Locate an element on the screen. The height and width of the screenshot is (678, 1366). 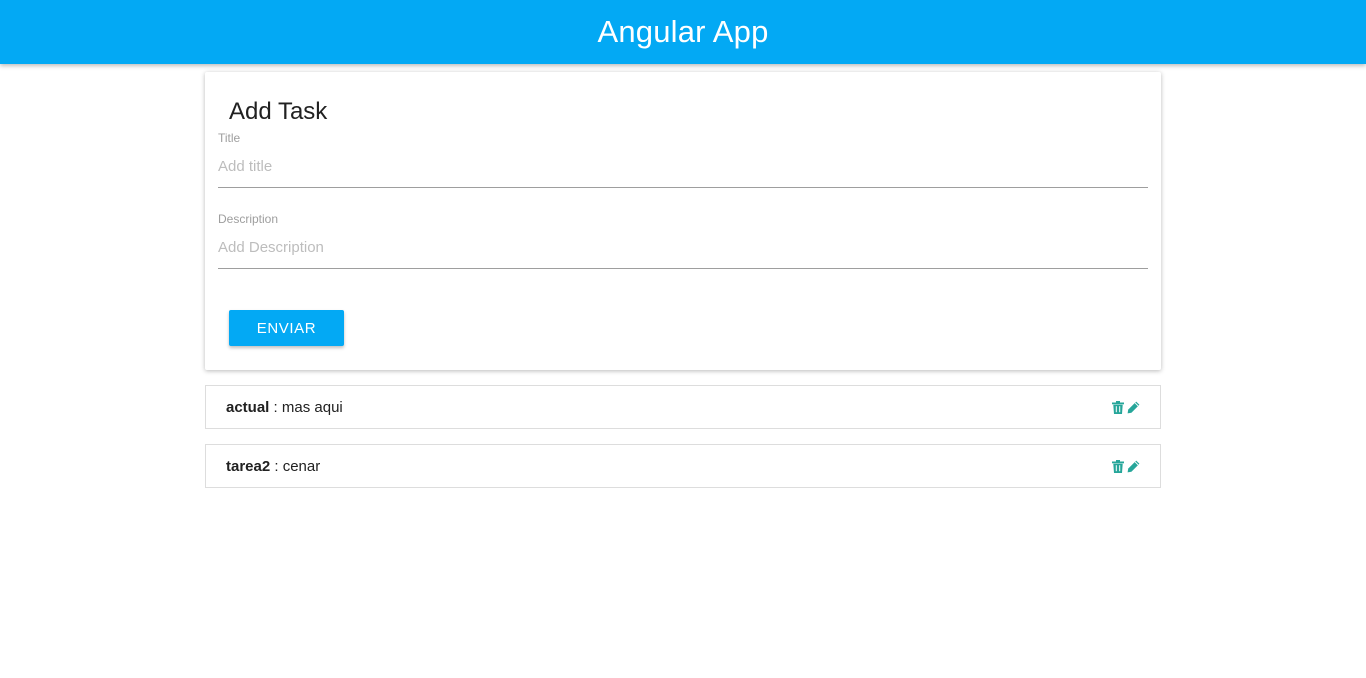
app-header: Angular App is located at coordinates (683, 32).